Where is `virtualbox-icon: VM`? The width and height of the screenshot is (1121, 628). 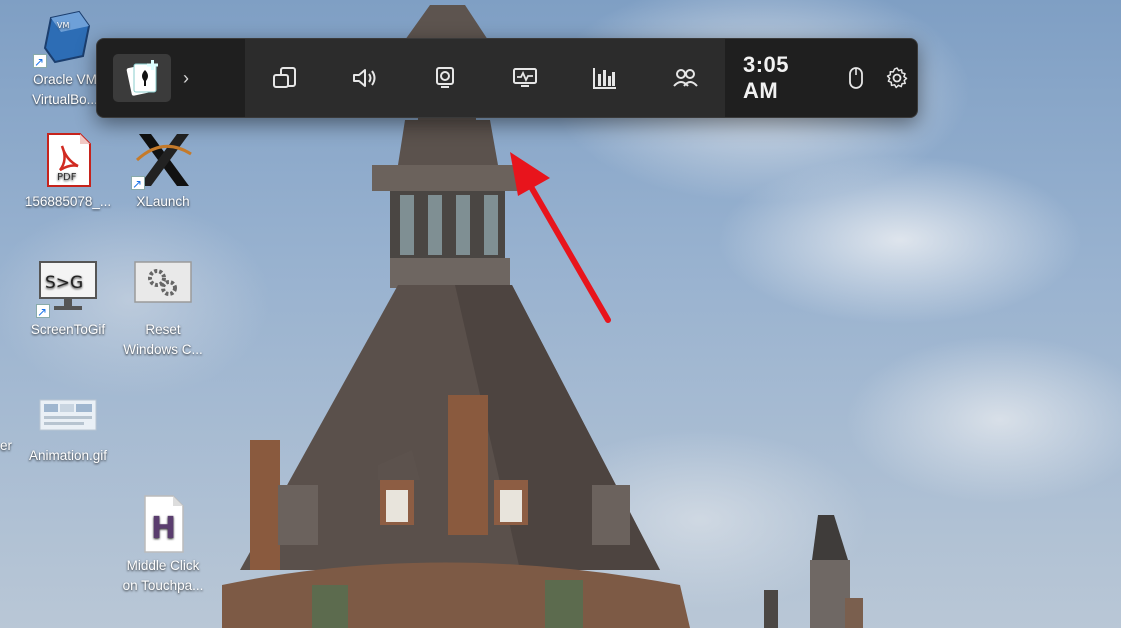 virtualbox-icon: VM is located at coordinates (64, 40).